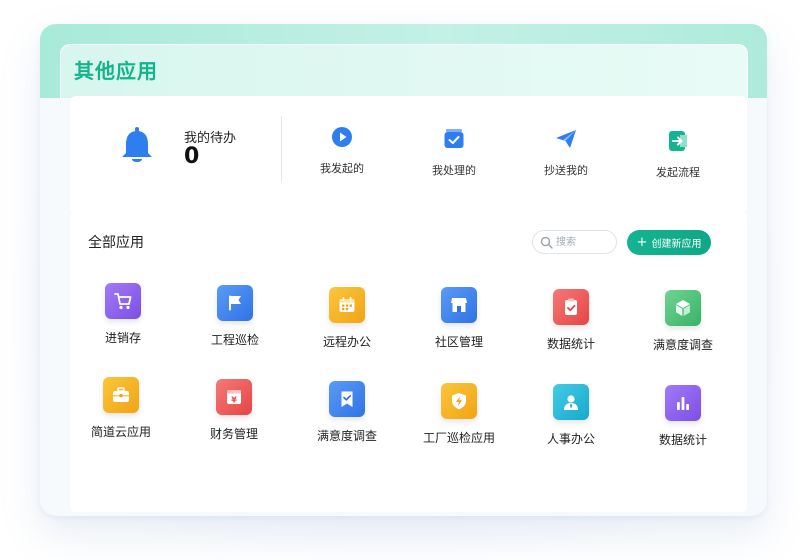 The image size is (800, 560). Describe the element at coordinates (454, 163) in the screenshot. I see `quick-action-handled: 我处理的` at that location.